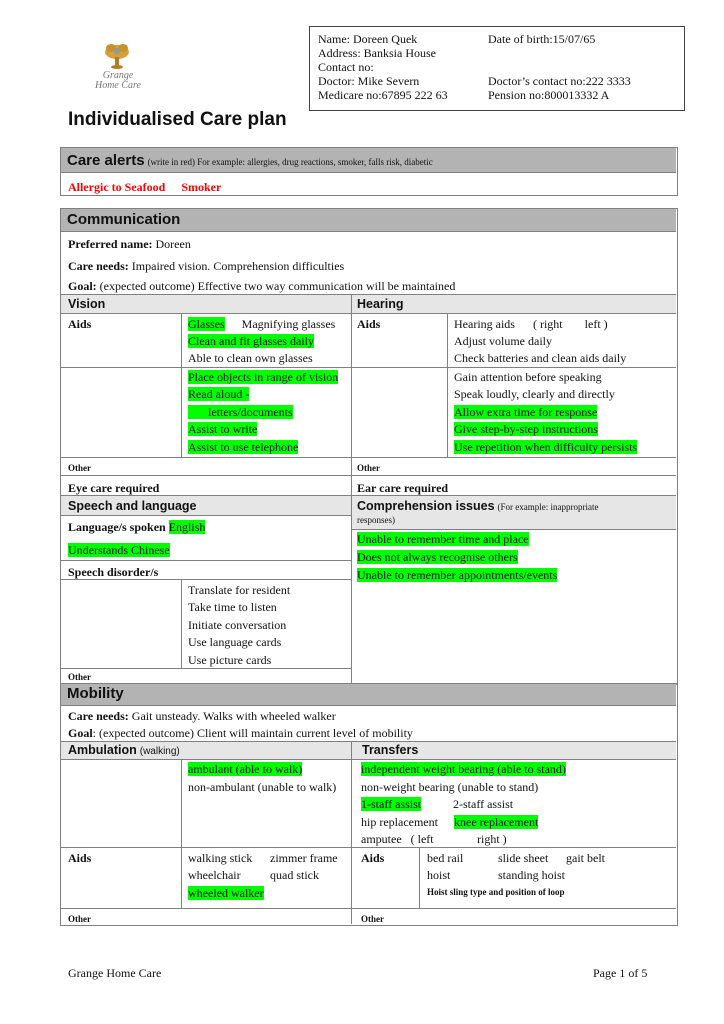  What do you see at coordinates (540, 358) in the screenshot?
I see `hearing-aid-check: Check batteries and clean aids daily` at bounding box center [540, 358].